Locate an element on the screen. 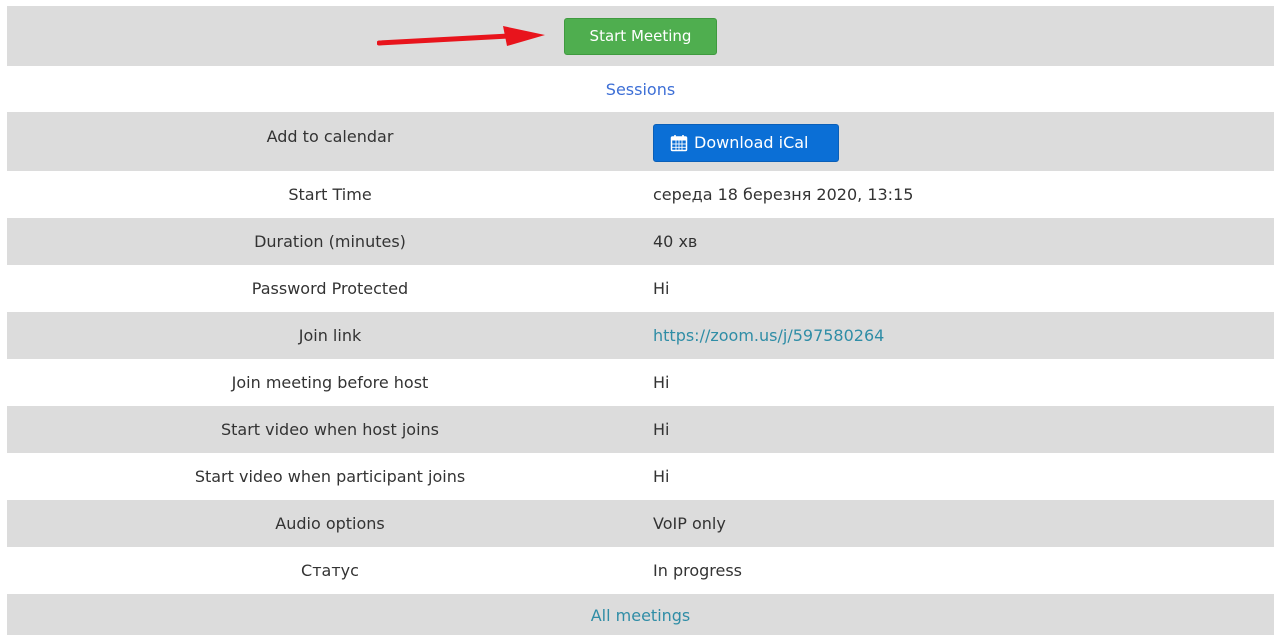  all-meetings-link: All meetings is located at coordinates (641, 615).